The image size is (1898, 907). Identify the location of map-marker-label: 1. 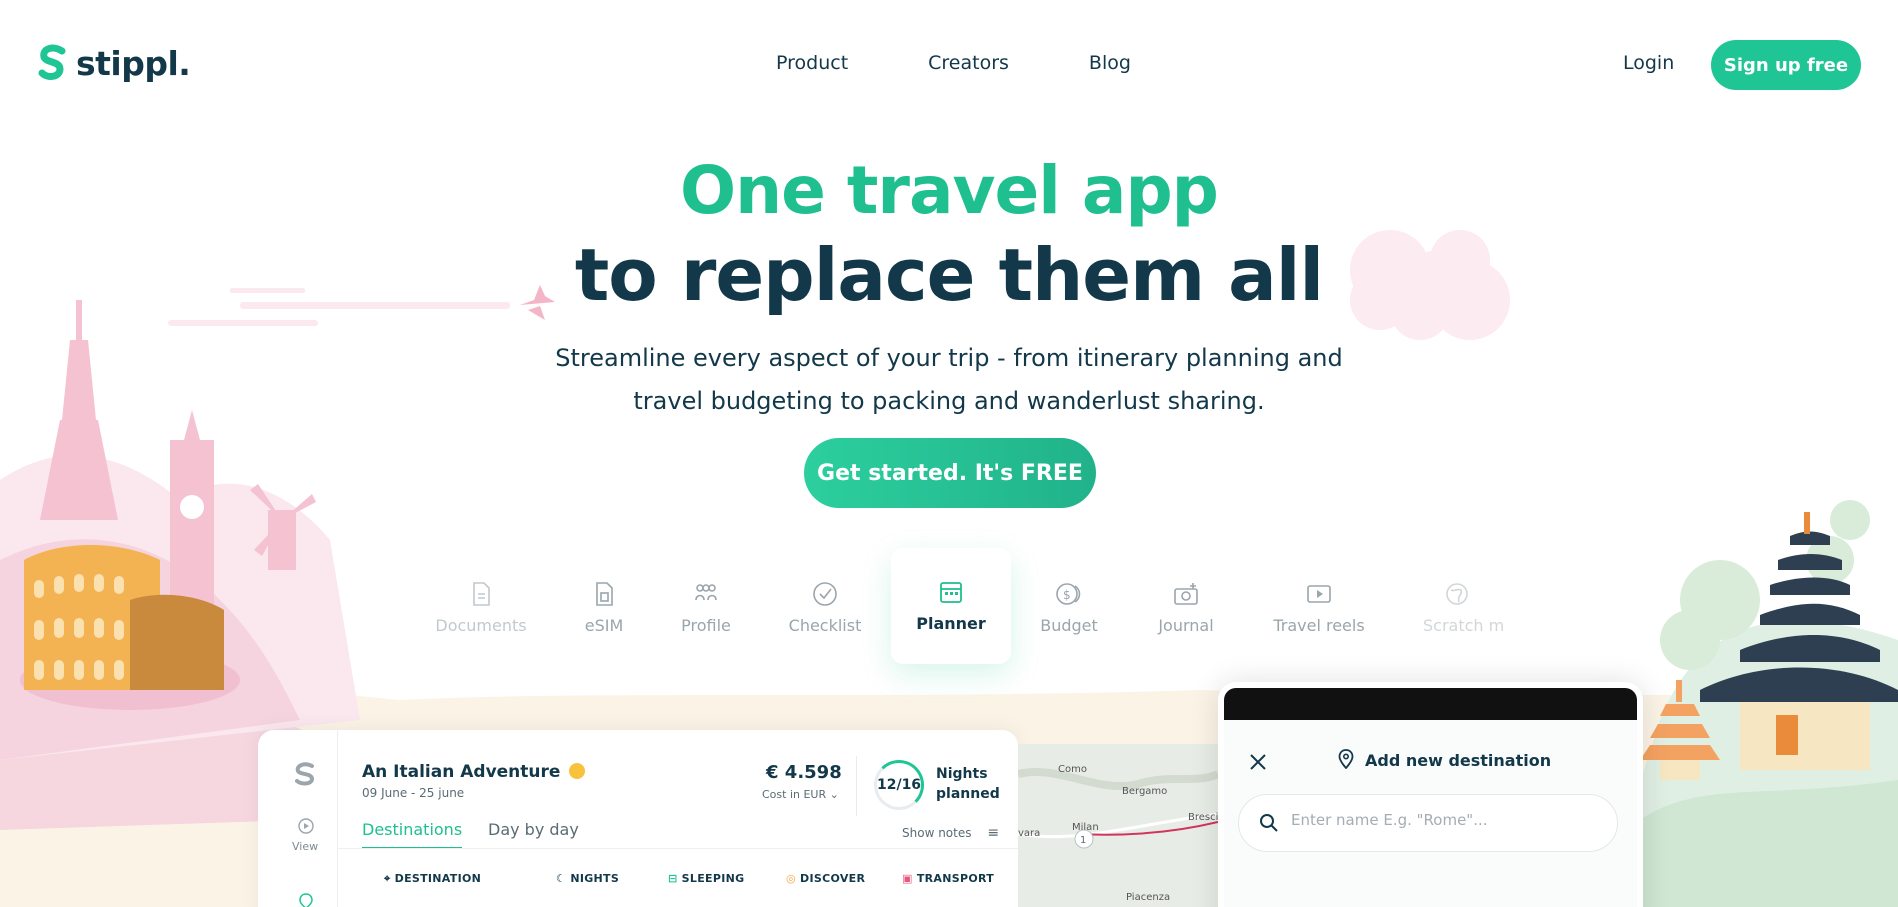
(1083, 840).